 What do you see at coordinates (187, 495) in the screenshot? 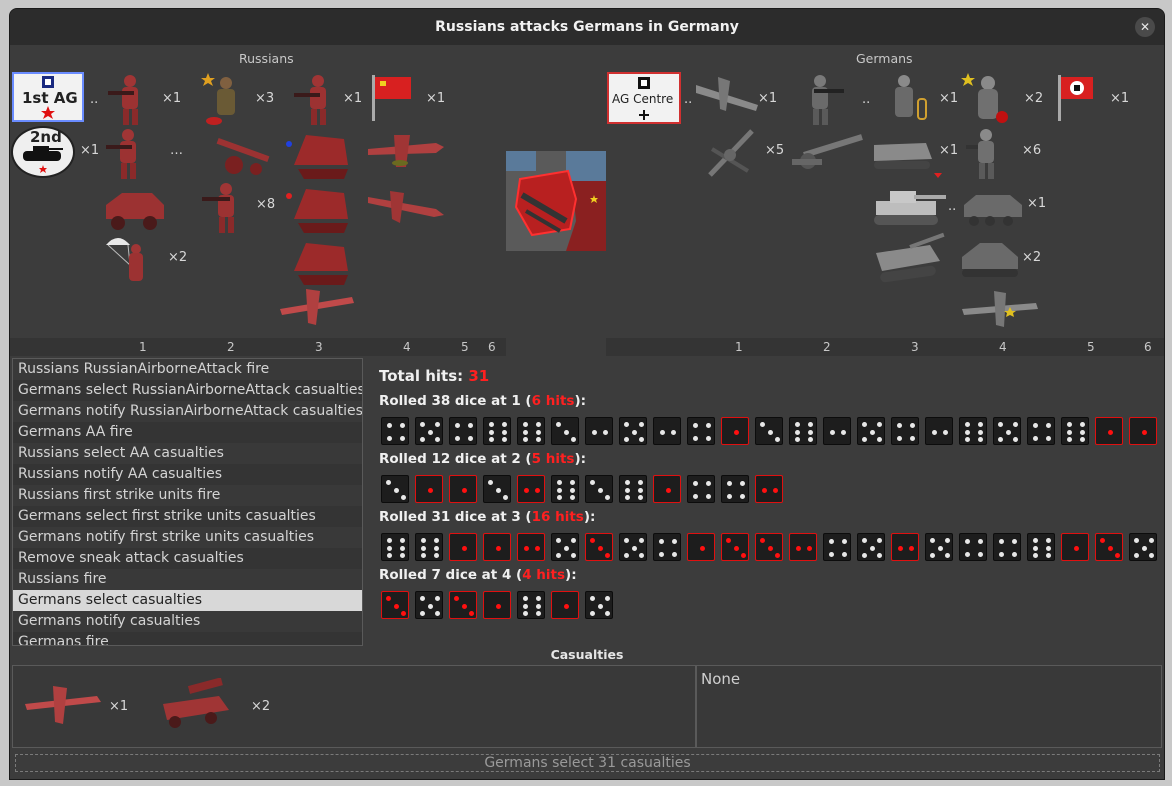
I see `battle-step-item: Russians first strike units fire` at bounding box center [187, 495].